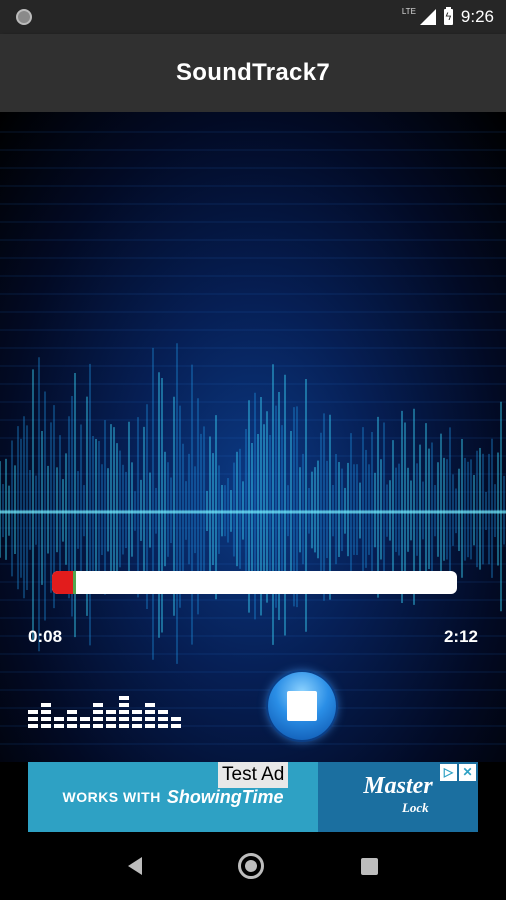  What do you see at coordinates (111, 797) in the screenshot?
I see `ad-works-with-text: WORKS WITH` at bounding box center [111, 797].